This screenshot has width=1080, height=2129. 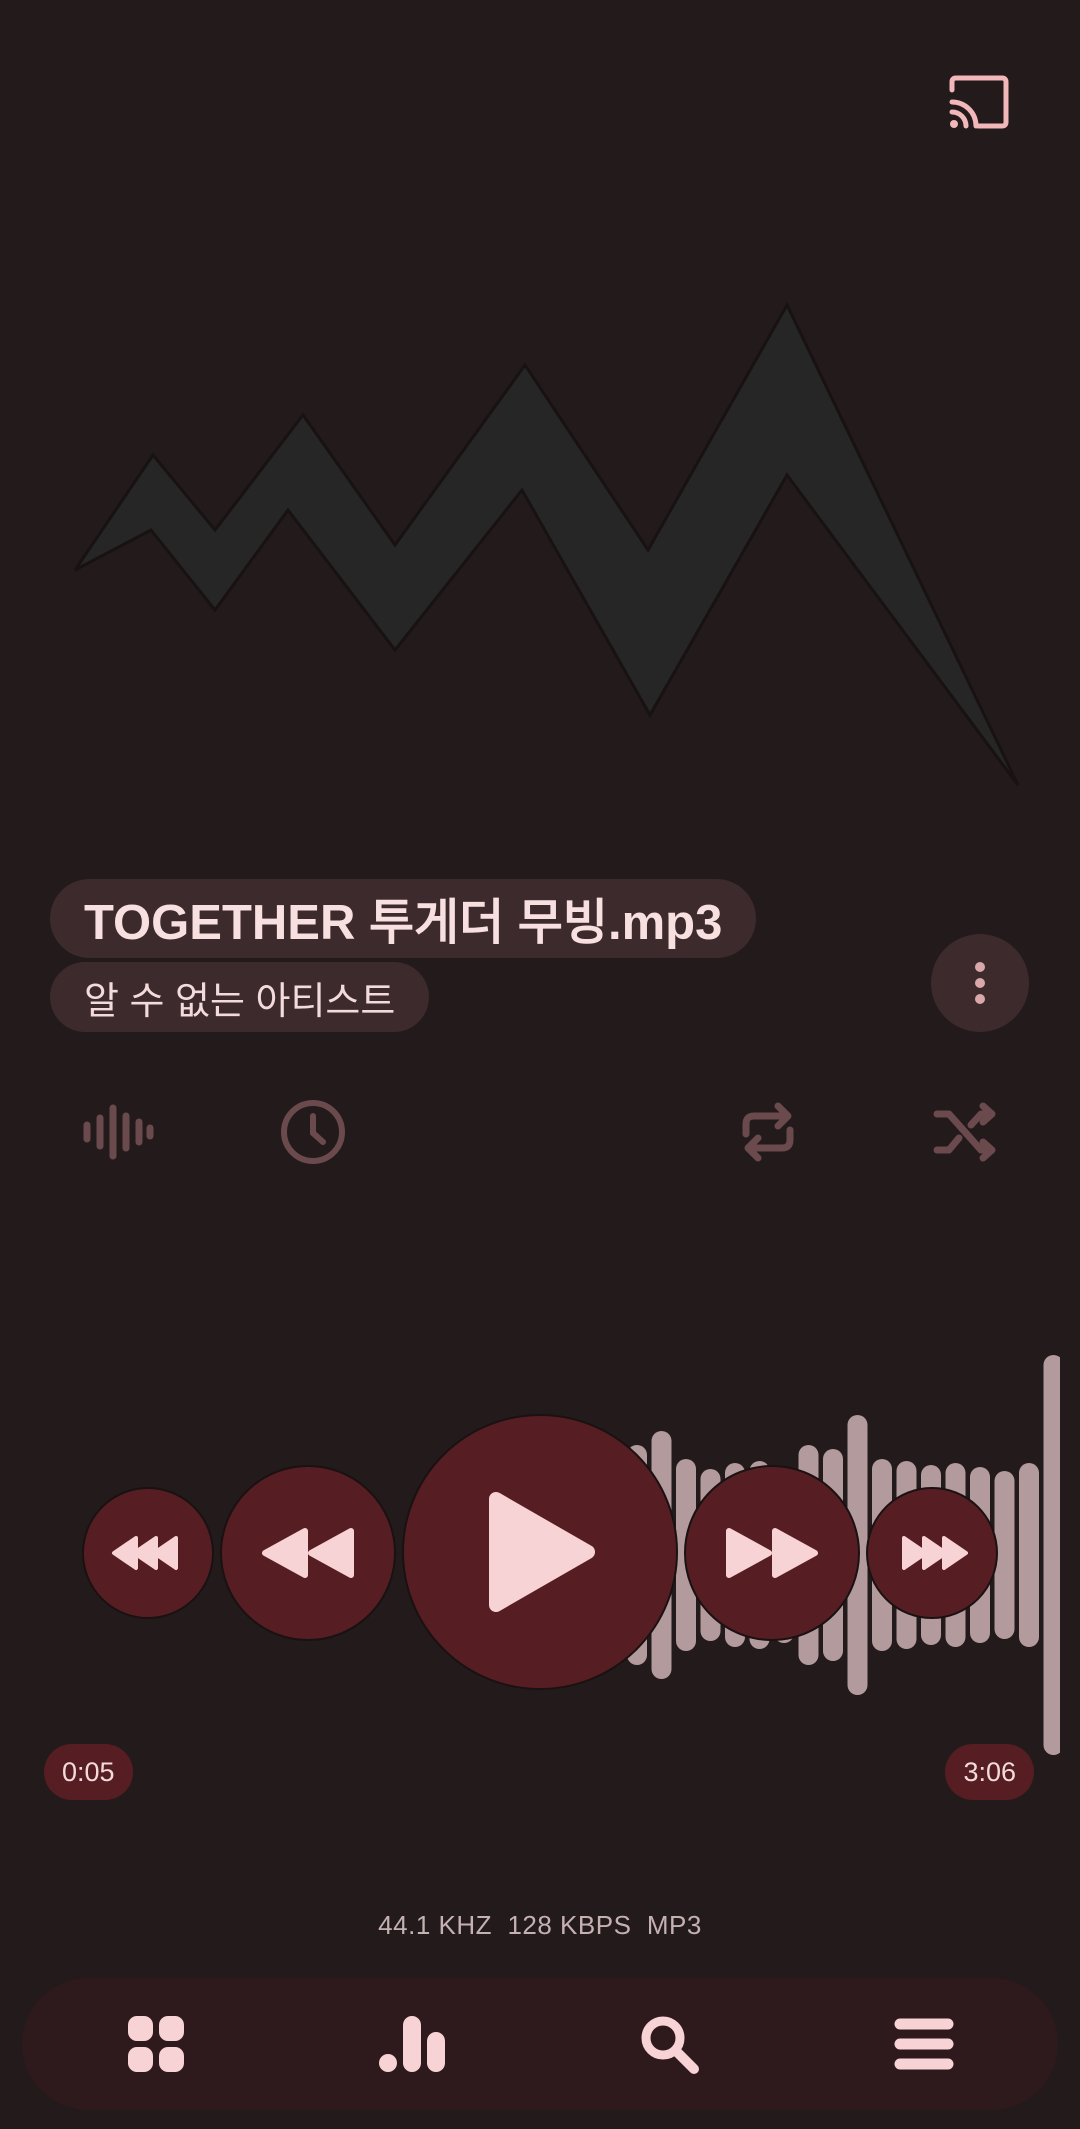 I want to click on more-vert-icon, so click(x=980, y=983).